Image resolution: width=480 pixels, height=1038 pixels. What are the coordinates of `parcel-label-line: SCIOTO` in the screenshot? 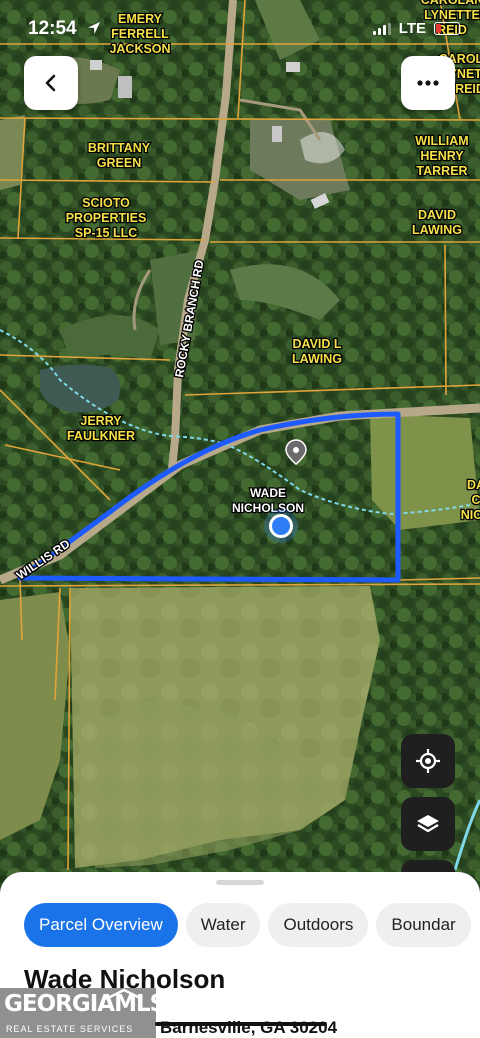 It's located at (106, 203).